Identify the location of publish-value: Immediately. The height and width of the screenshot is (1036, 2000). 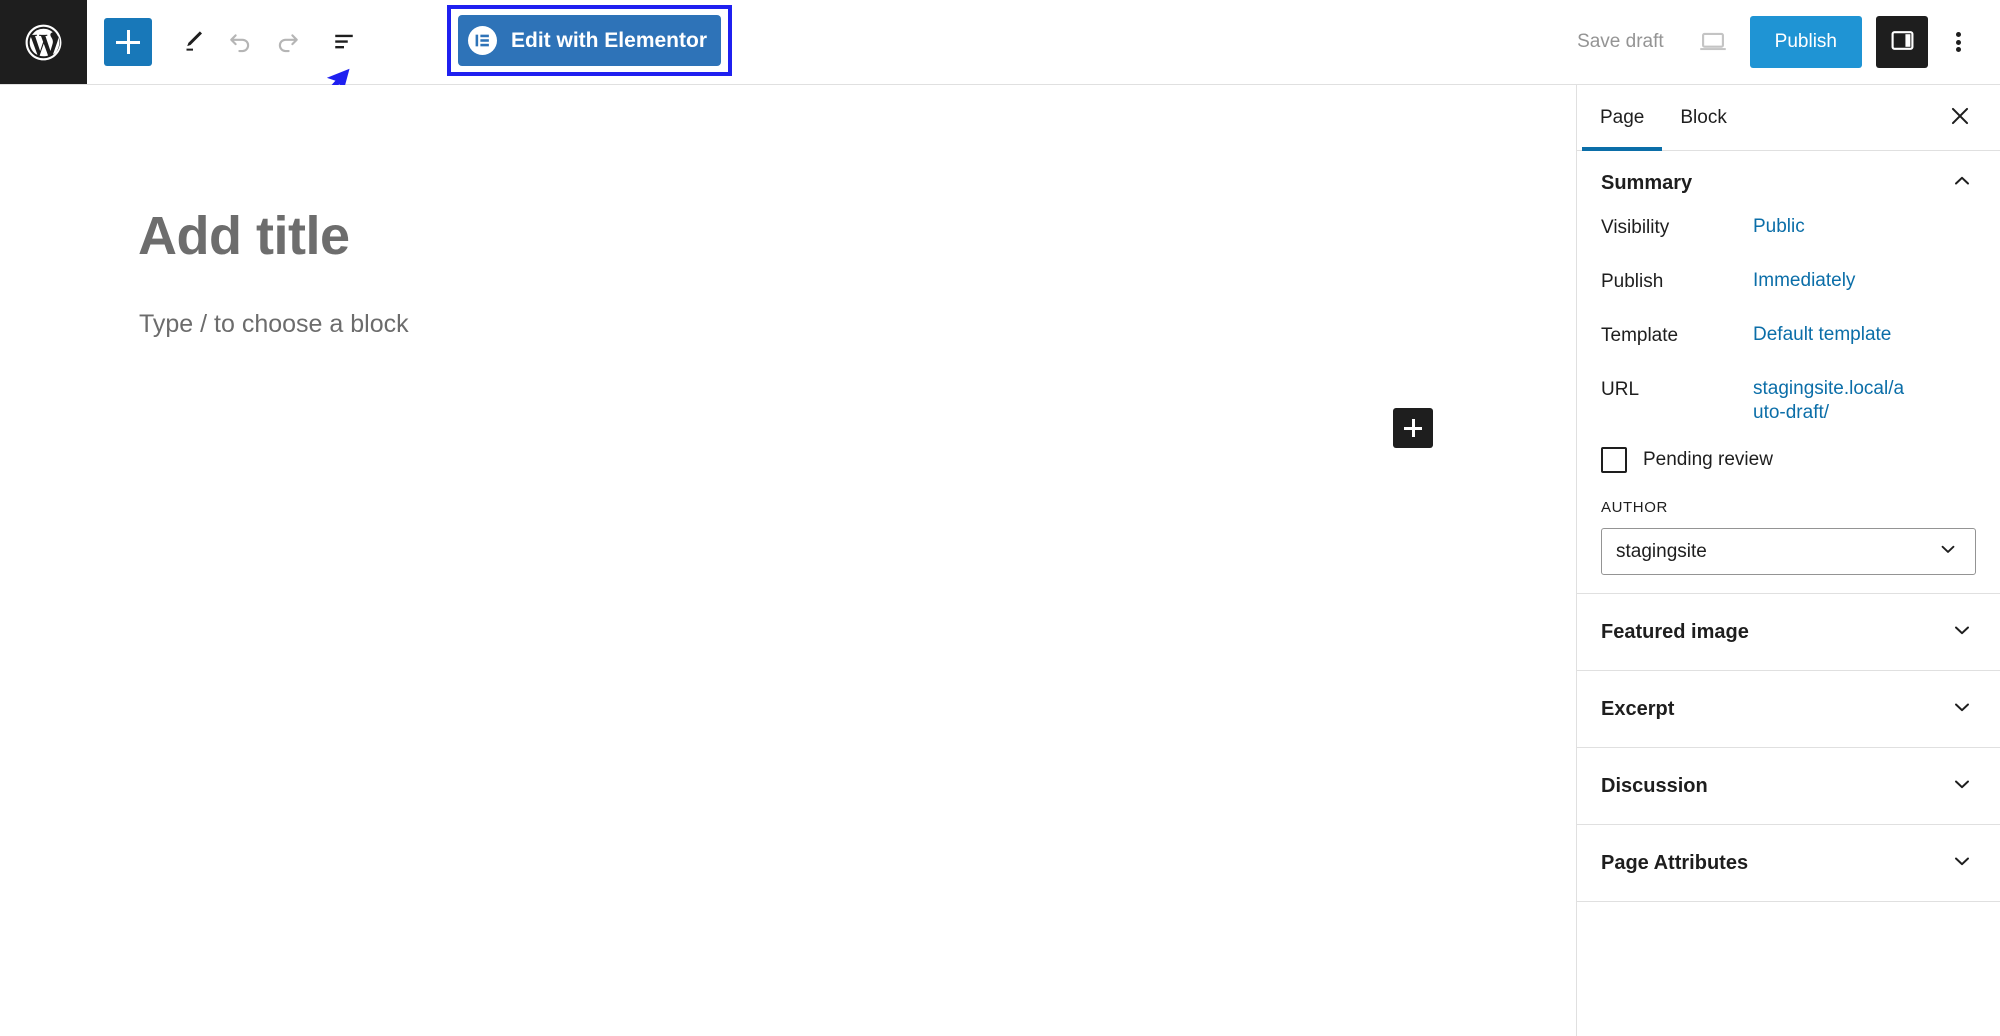
(1804, 281).